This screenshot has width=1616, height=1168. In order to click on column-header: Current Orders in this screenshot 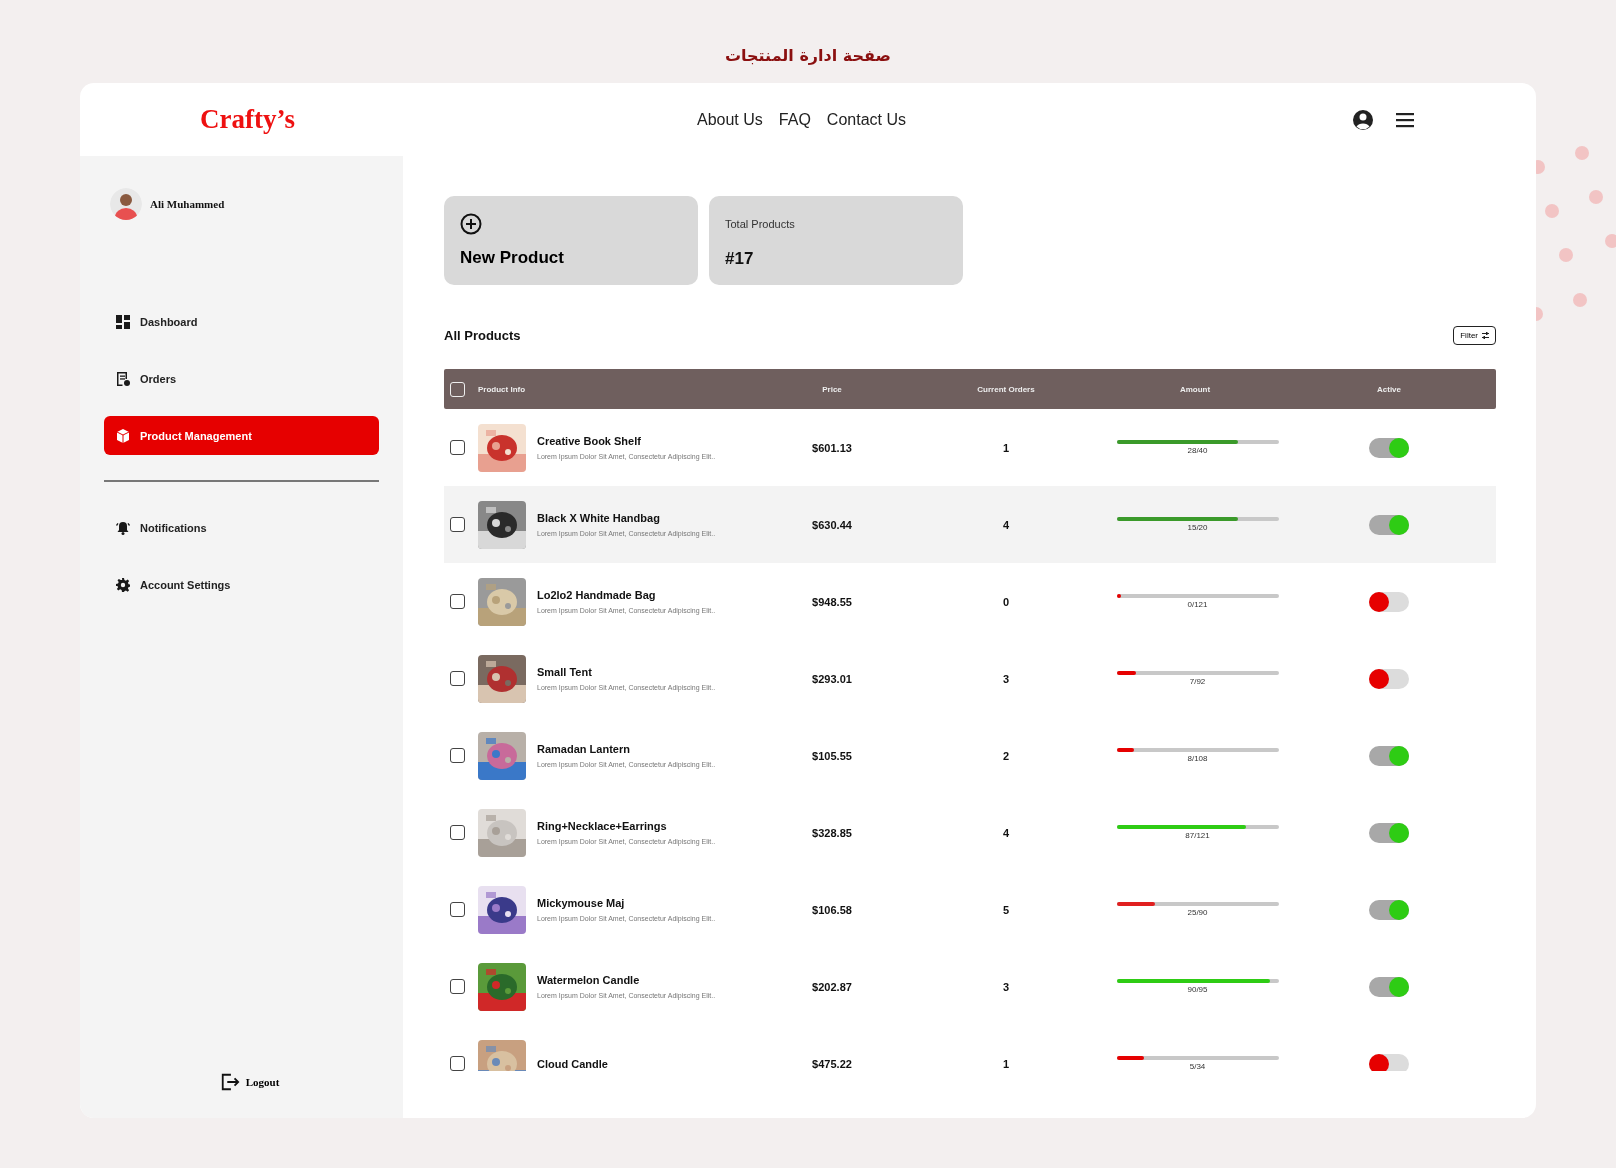, I will do `click(1006, 389)`.